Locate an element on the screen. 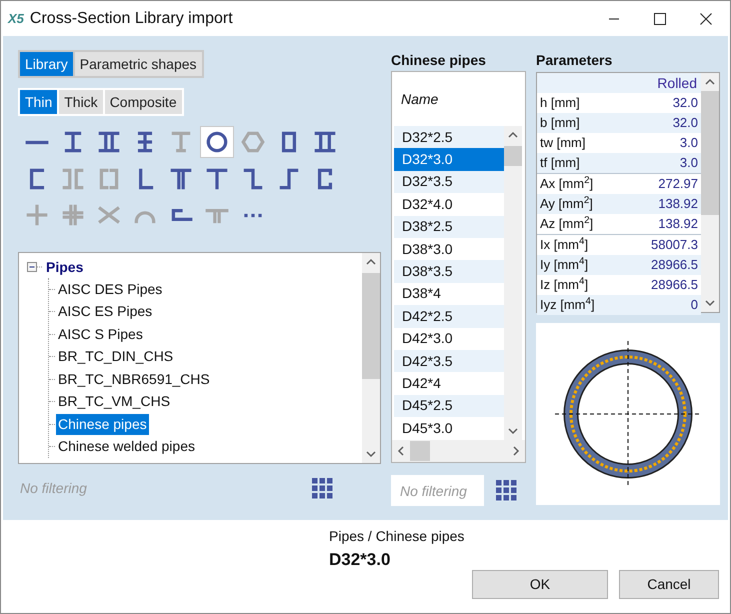 The width and height of the screenshot is (731, 614). list-row: D32*2.5 is located at coordinates (449, 137).